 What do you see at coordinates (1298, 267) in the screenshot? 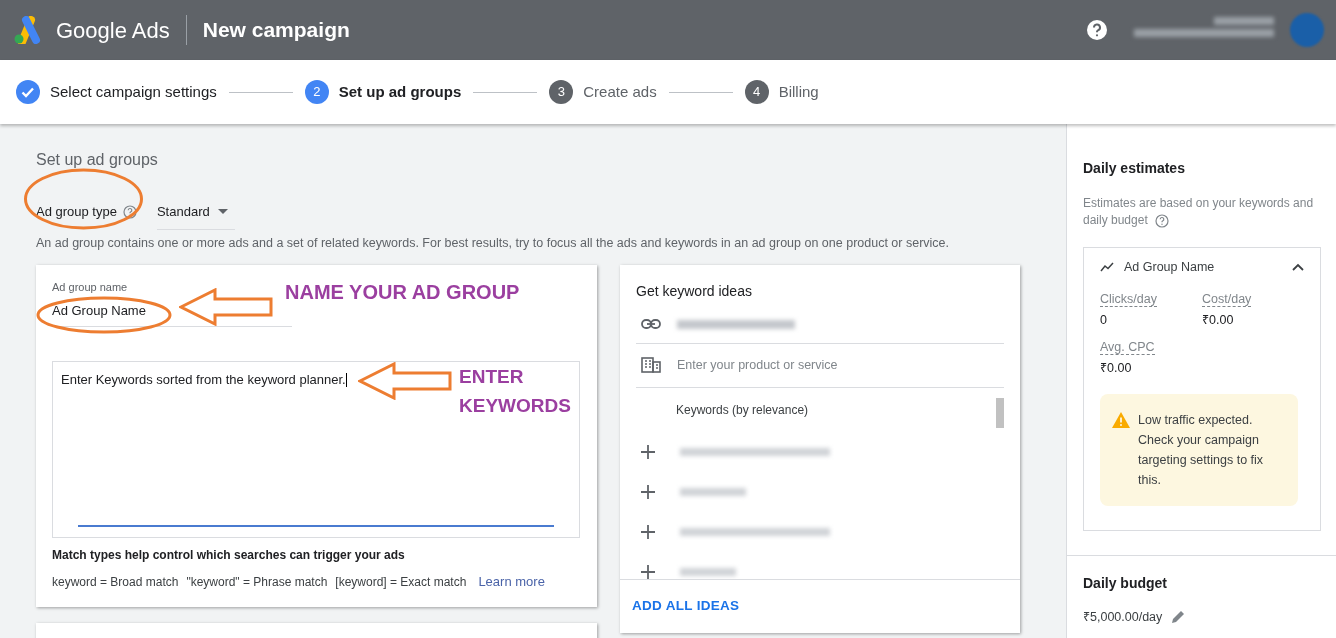
I see `chevron-icon` at bounding box center [1298, 267].